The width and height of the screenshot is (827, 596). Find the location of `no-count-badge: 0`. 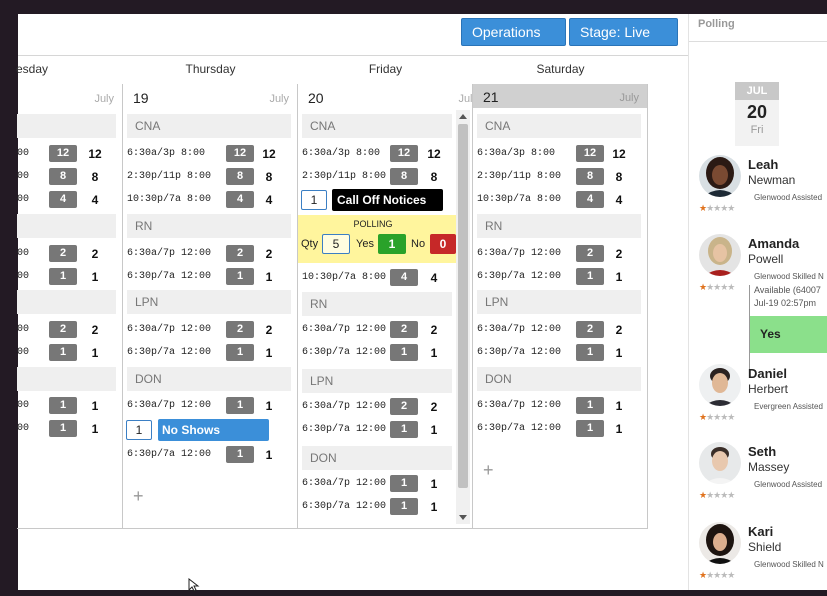

no-count-badge: 0 is located at coordinates (443, 244).